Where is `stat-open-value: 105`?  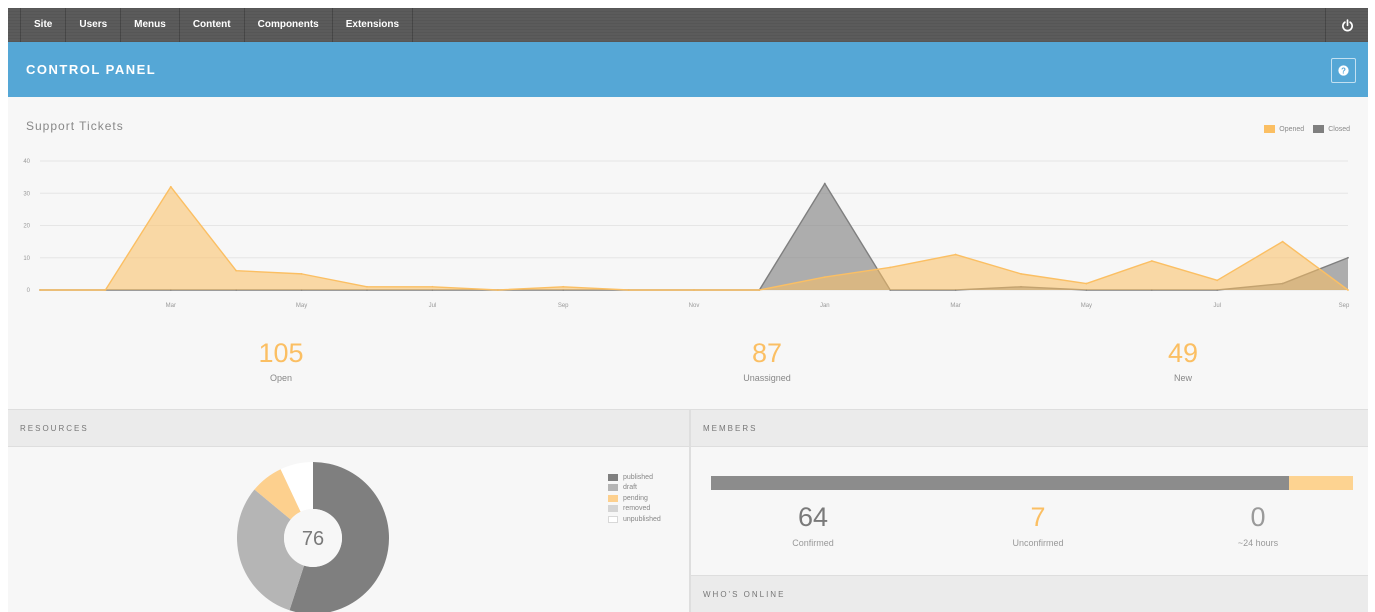
stat-open-value: 105 is located at coordinates (281, 353).